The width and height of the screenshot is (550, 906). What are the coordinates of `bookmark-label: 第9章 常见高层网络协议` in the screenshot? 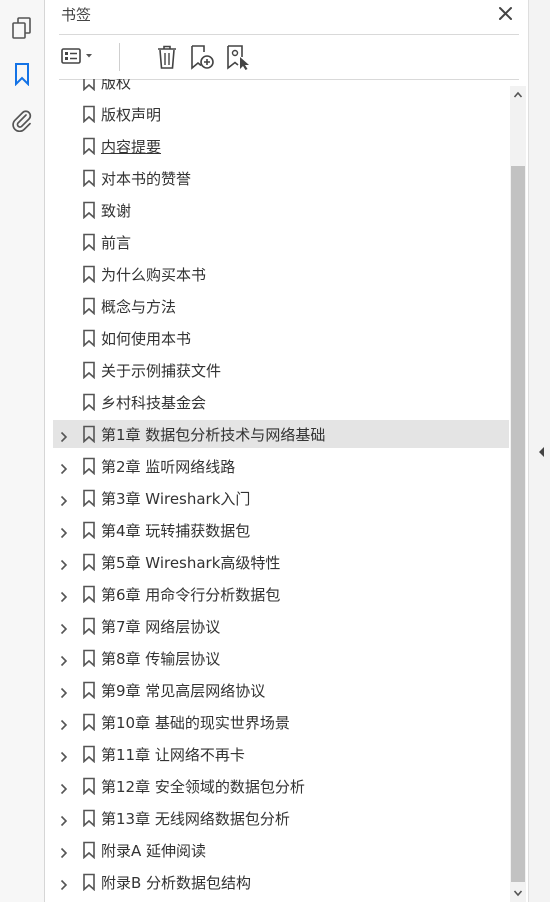 It's located at (183, 691).